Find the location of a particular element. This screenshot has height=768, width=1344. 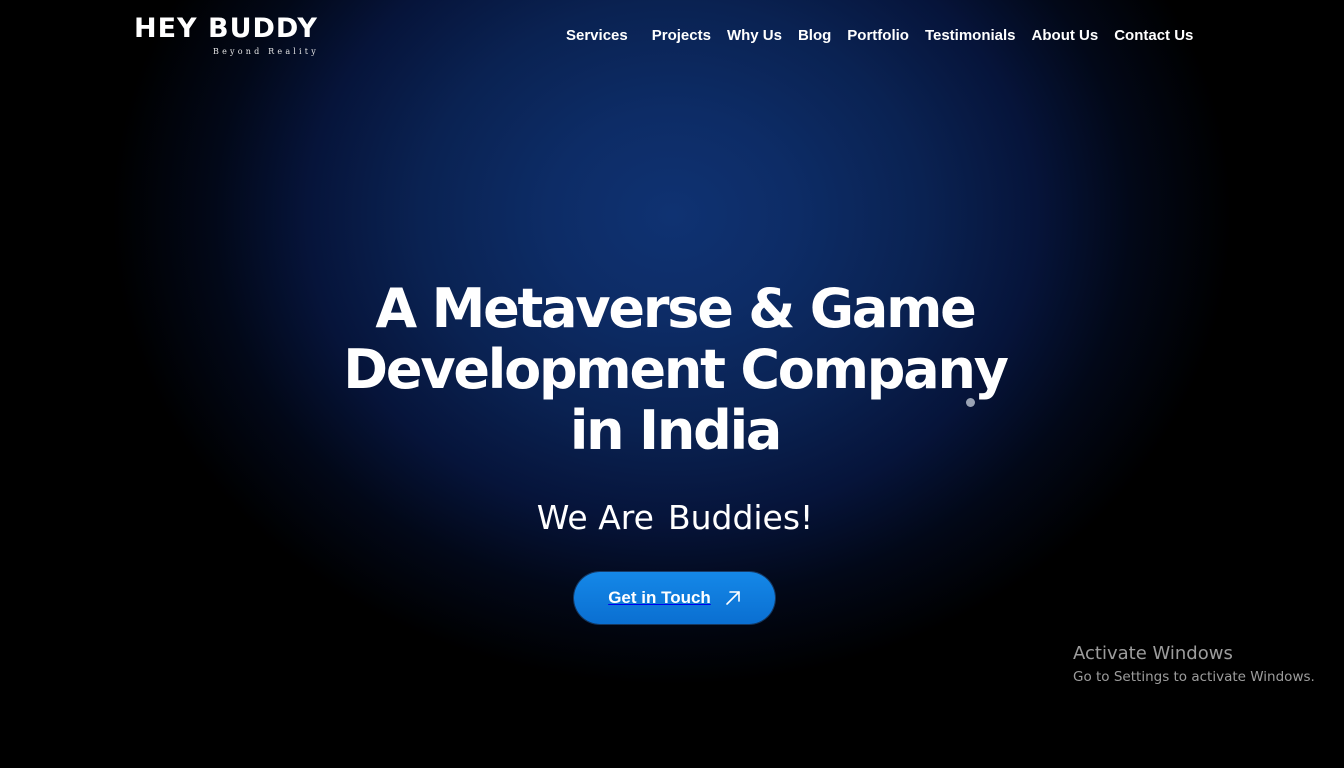

nav-item-portfolio: Portfolio is located at coordinates (878, 36).